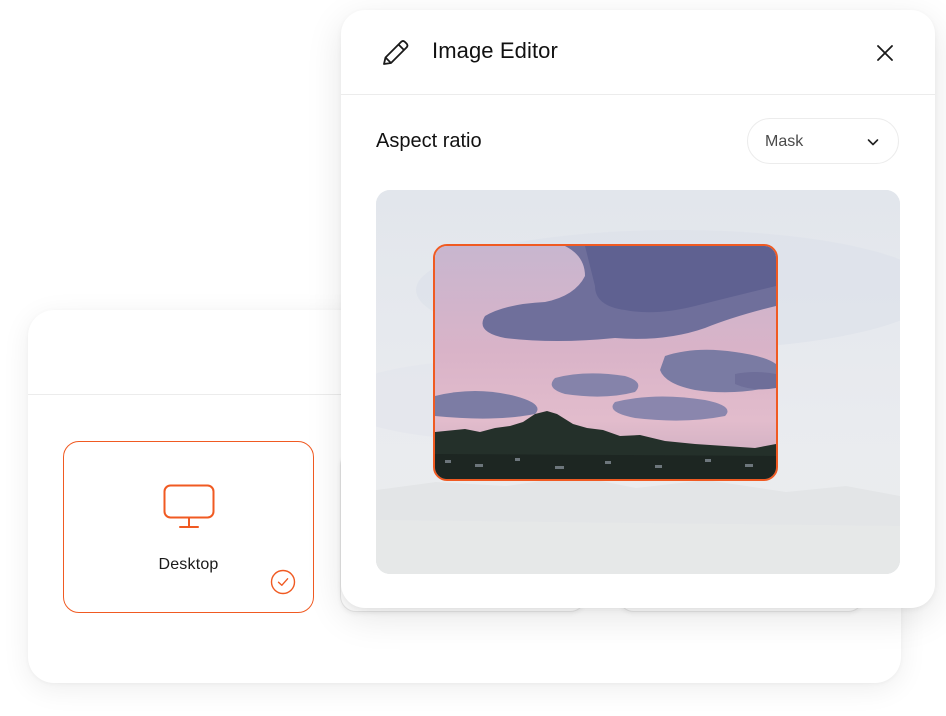  I want to click on dialog-header: Image Editor, so click(638, 52).